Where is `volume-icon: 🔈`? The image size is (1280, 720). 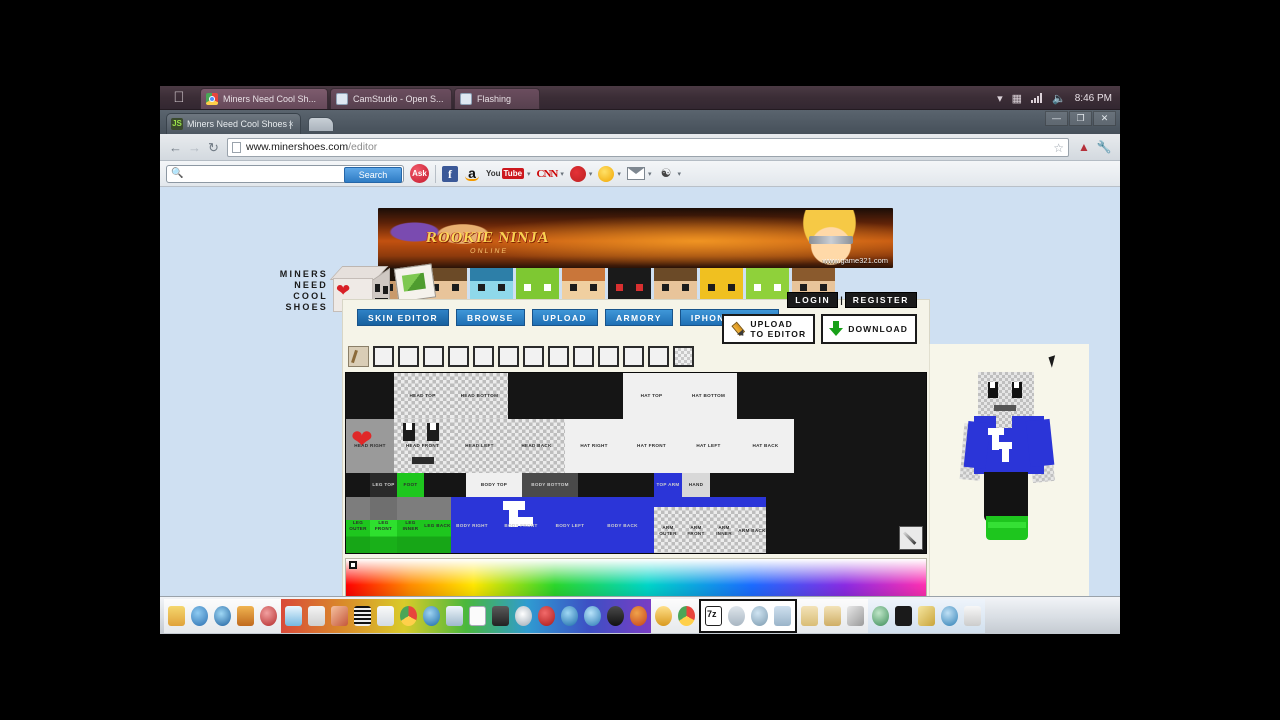 volume-icon: 🔈 is located at coordinates (1059, 98).